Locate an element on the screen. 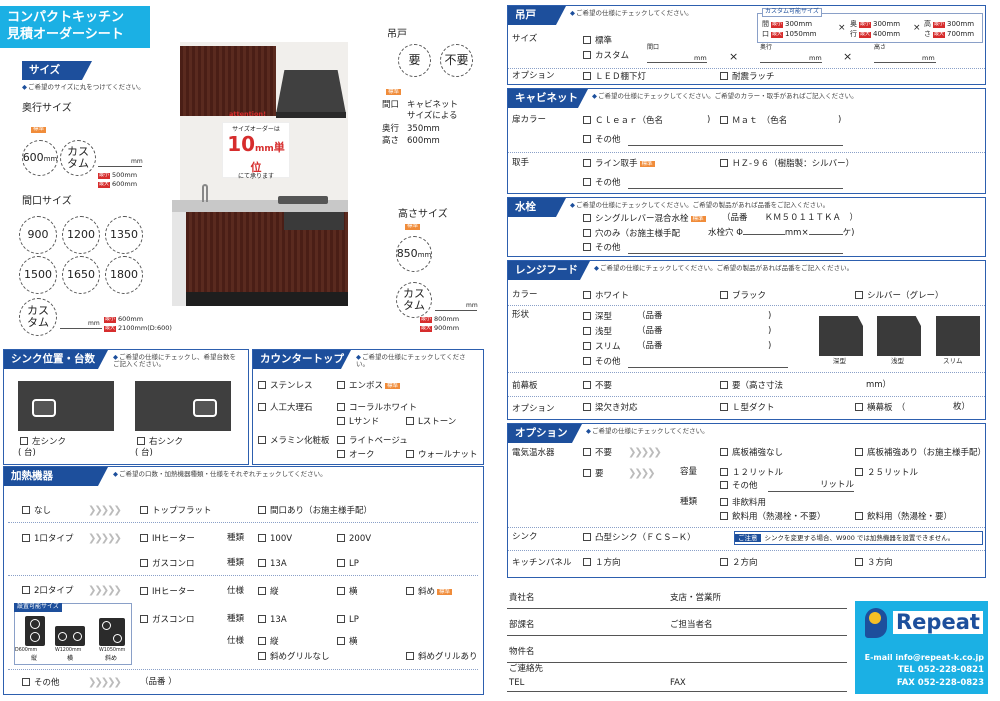 The height and width of the screenshot is (701, 1000). r-cab-mat: Ｍａｔ （色名 is located at coordinates (753, 121).